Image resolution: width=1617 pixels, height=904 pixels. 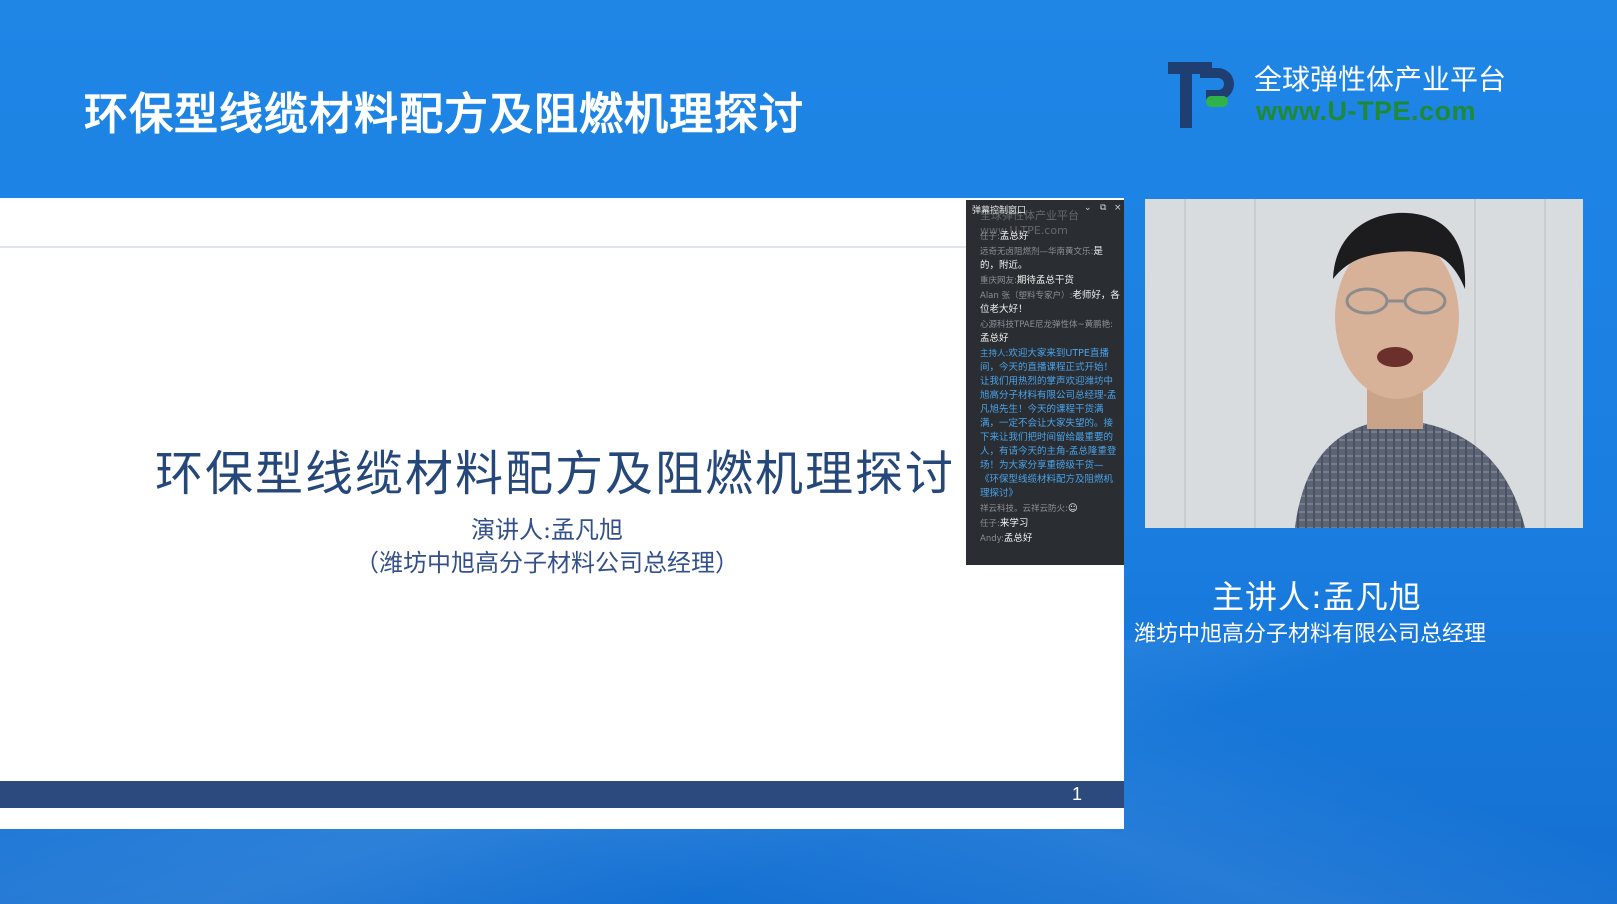 What do you see at coordinates (444, 114) in the screenshot?
I see `page-title: 环保型线缆材料配方及阻燃机理探讨` at bounding box center [444, 114].